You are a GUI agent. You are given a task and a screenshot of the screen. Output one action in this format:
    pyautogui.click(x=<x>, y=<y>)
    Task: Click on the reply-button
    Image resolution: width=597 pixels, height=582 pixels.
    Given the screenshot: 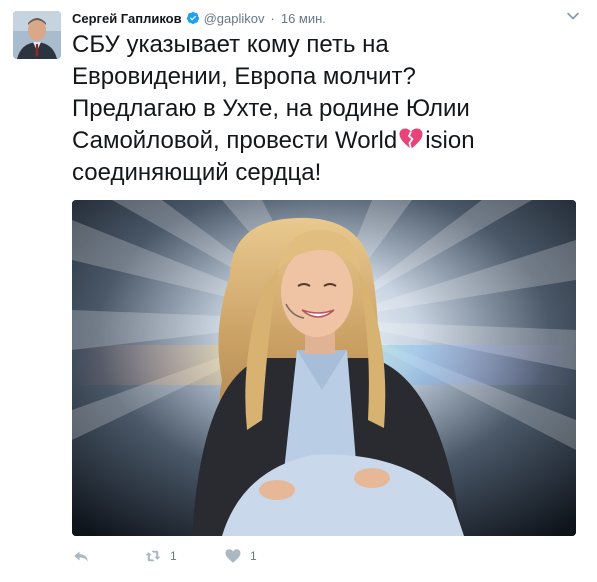 What is the action you would take?
    pyautogui.click(x=108, y=556)
    